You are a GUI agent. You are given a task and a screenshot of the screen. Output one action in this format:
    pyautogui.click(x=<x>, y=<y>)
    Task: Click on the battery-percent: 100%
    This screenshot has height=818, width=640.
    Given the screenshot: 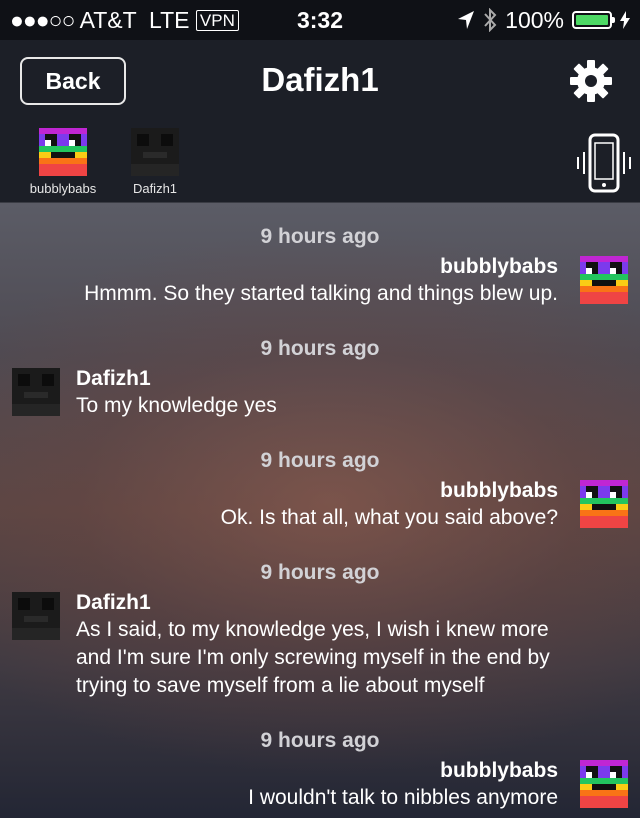 What is the action you would take?
    pyautogui.click(x=534, y=19)
    